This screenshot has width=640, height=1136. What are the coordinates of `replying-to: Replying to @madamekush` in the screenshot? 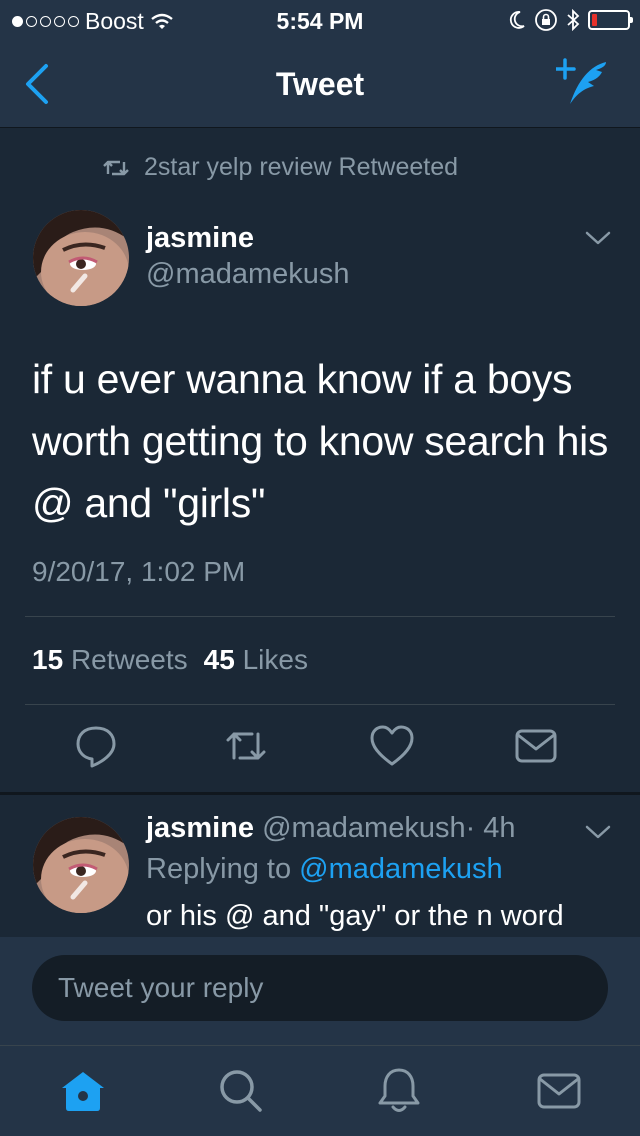 It's located at (324, 869).